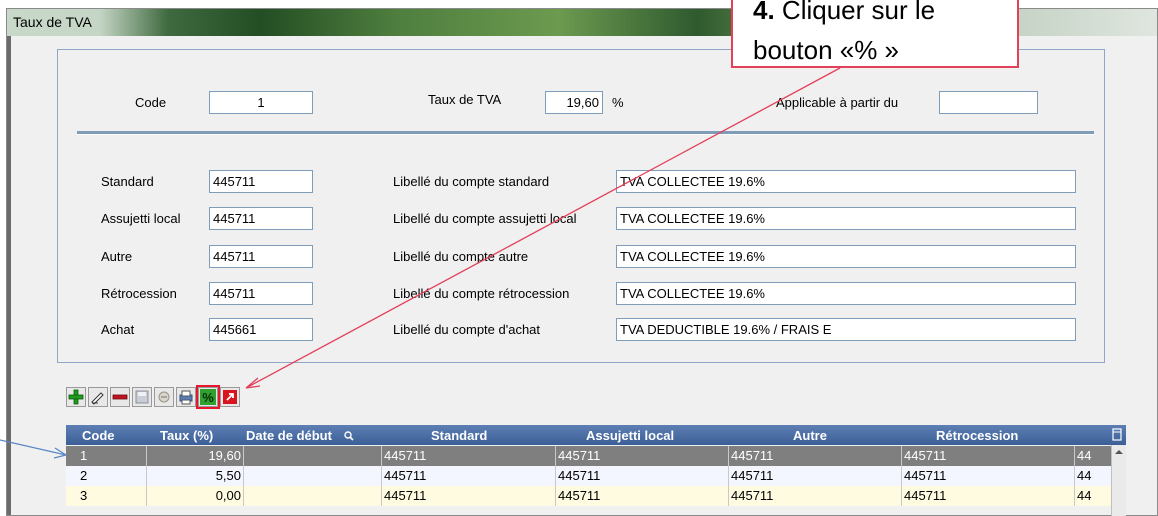 This screenshot has width=1158, height=516. What do you see at coordinates (33, 447) in the screenshot?
I see `row-pointer-arrow` at bounding box center [33, 447].